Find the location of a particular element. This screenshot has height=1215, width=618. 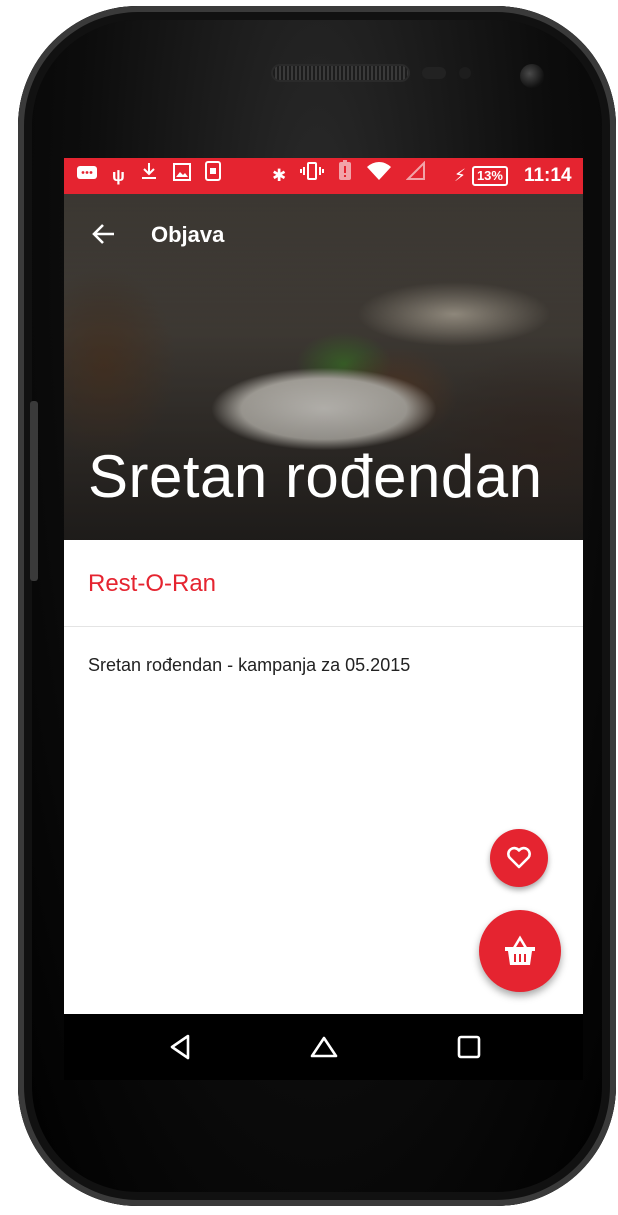

clock: 11:14 is located at coordinates (547, 175).